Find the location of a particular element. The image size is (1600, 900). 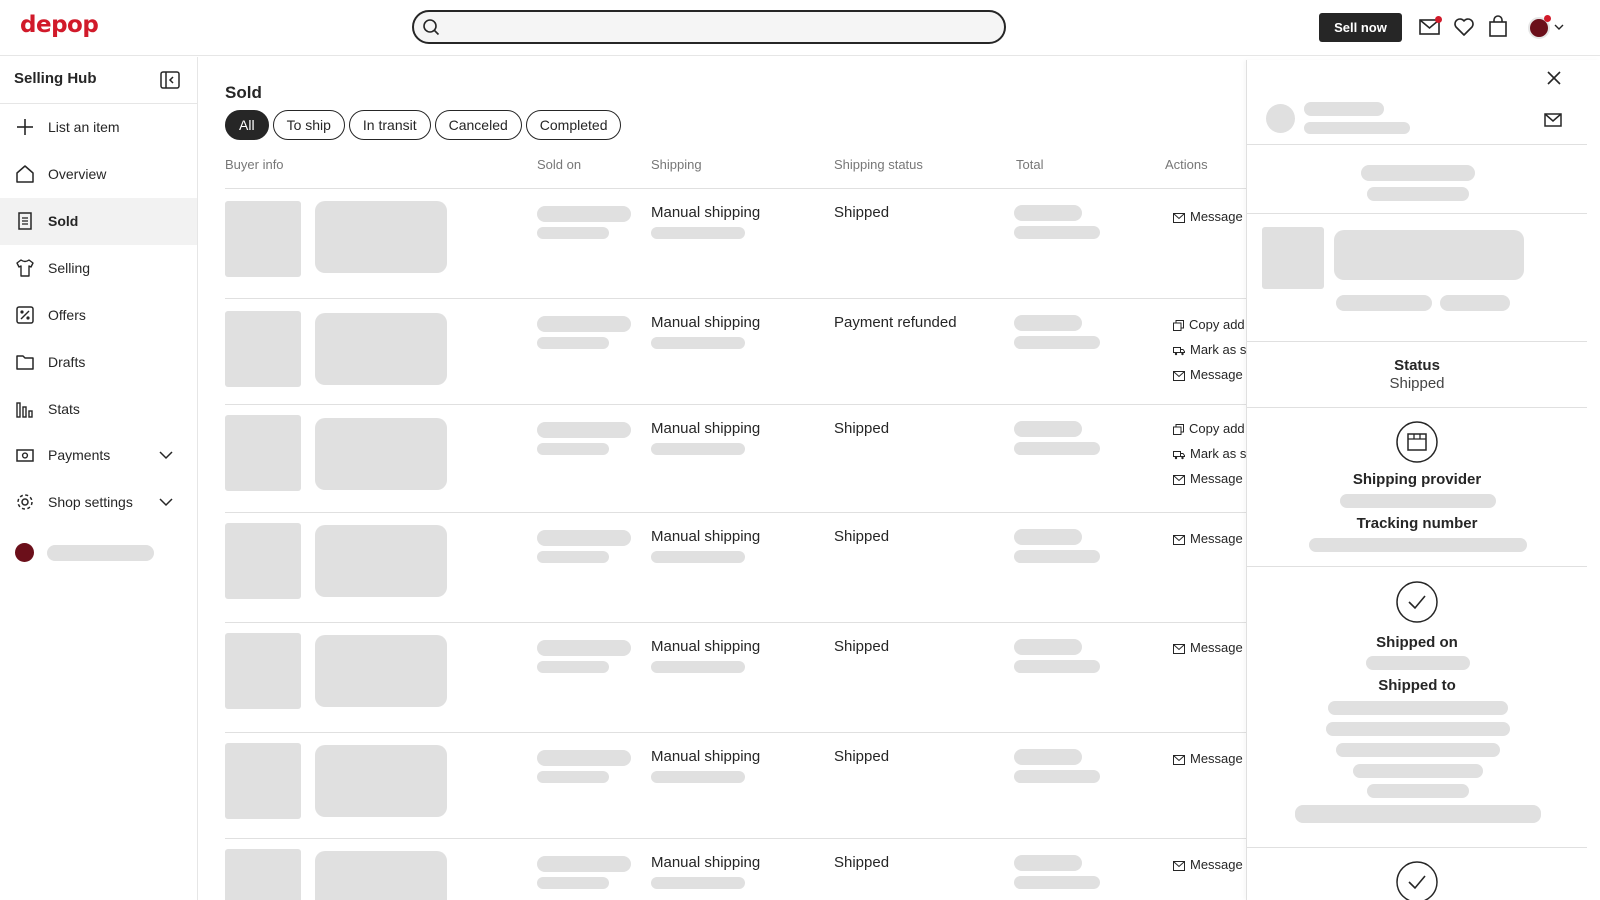

sidebar-item-label: Payments is located at coordinates (79, 455).